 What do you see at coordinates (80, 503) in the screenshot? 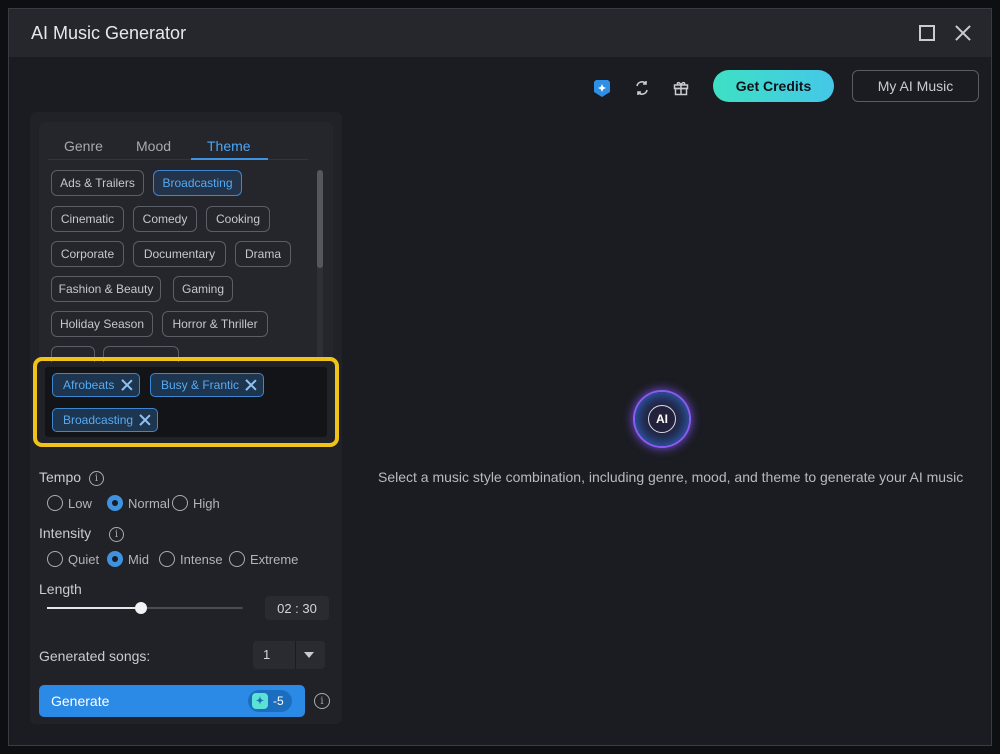
I see `tempo-low-label: Low` at bounding box center [80, 503].